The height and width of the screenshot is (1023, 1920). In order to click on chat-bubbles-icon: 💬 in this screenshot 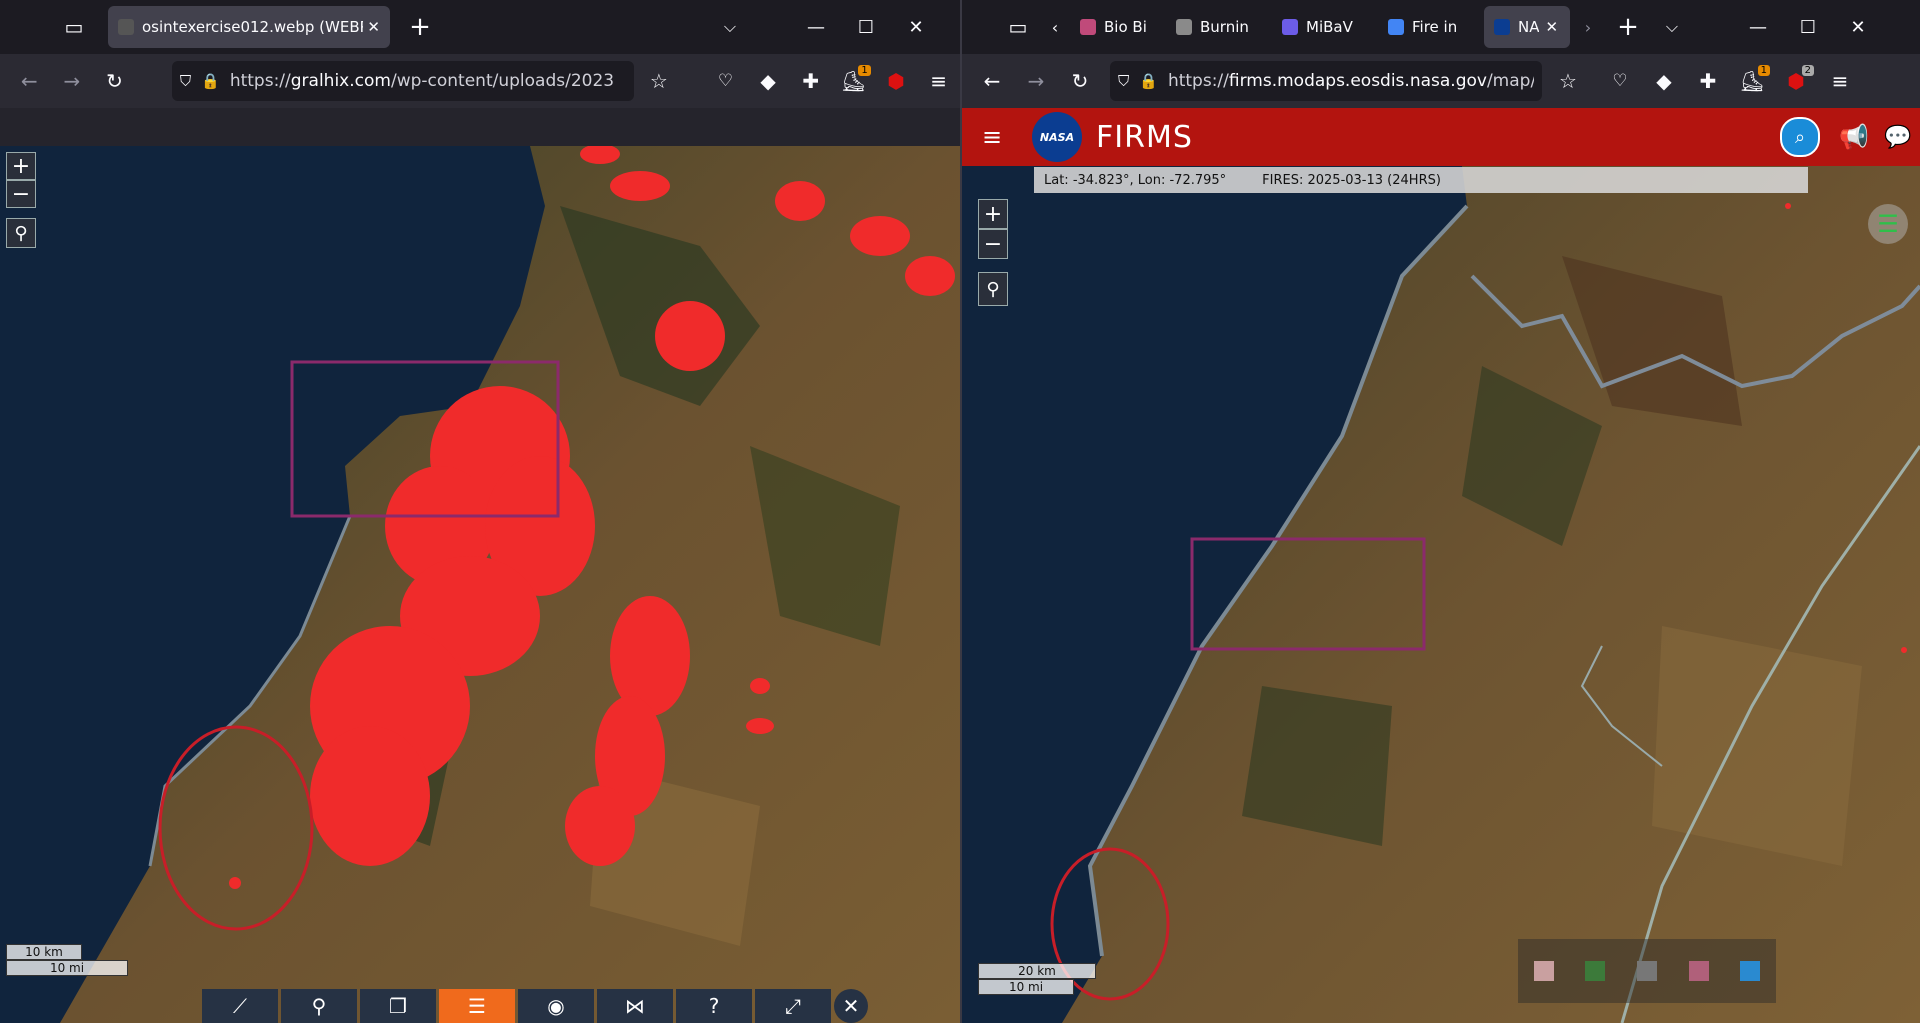, I will do `click(1898, 137)`.